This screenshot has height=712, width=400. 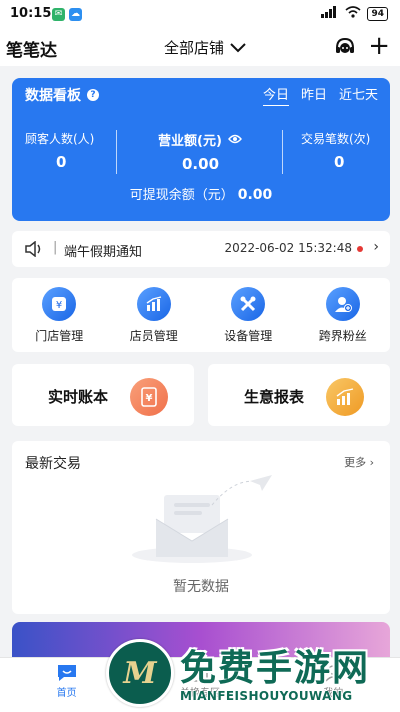 I want to click on menu-staff-management: 店员管理, so click(x=154, y=315).